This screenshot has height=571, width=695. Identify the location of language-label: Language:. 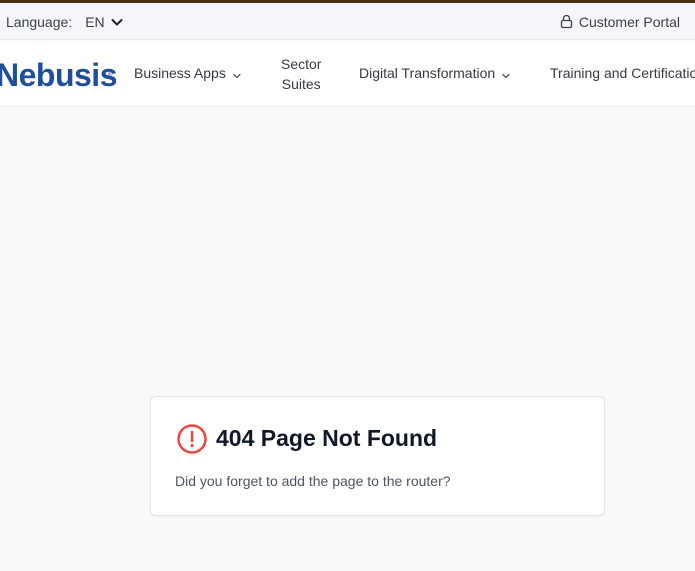
(39, 21).